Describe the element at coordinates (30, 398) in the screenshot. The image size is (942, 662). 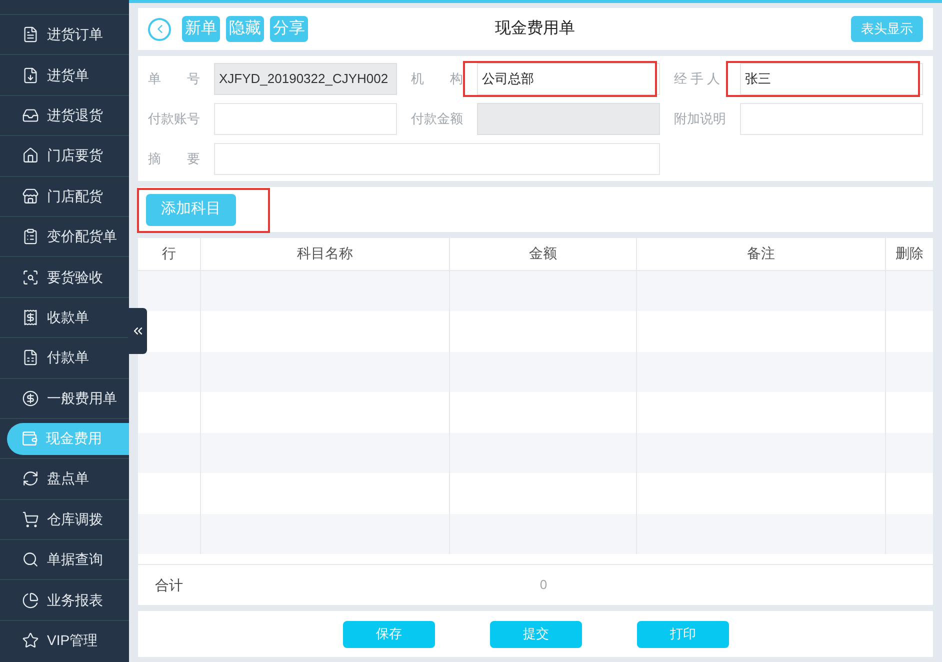
I see `coin-icon` at that location.